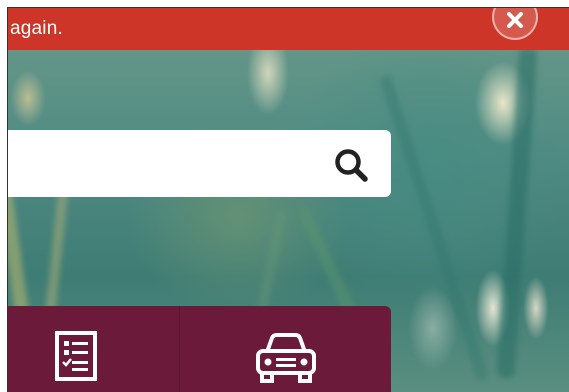  I want to click on car-icon, so click(286, 358).